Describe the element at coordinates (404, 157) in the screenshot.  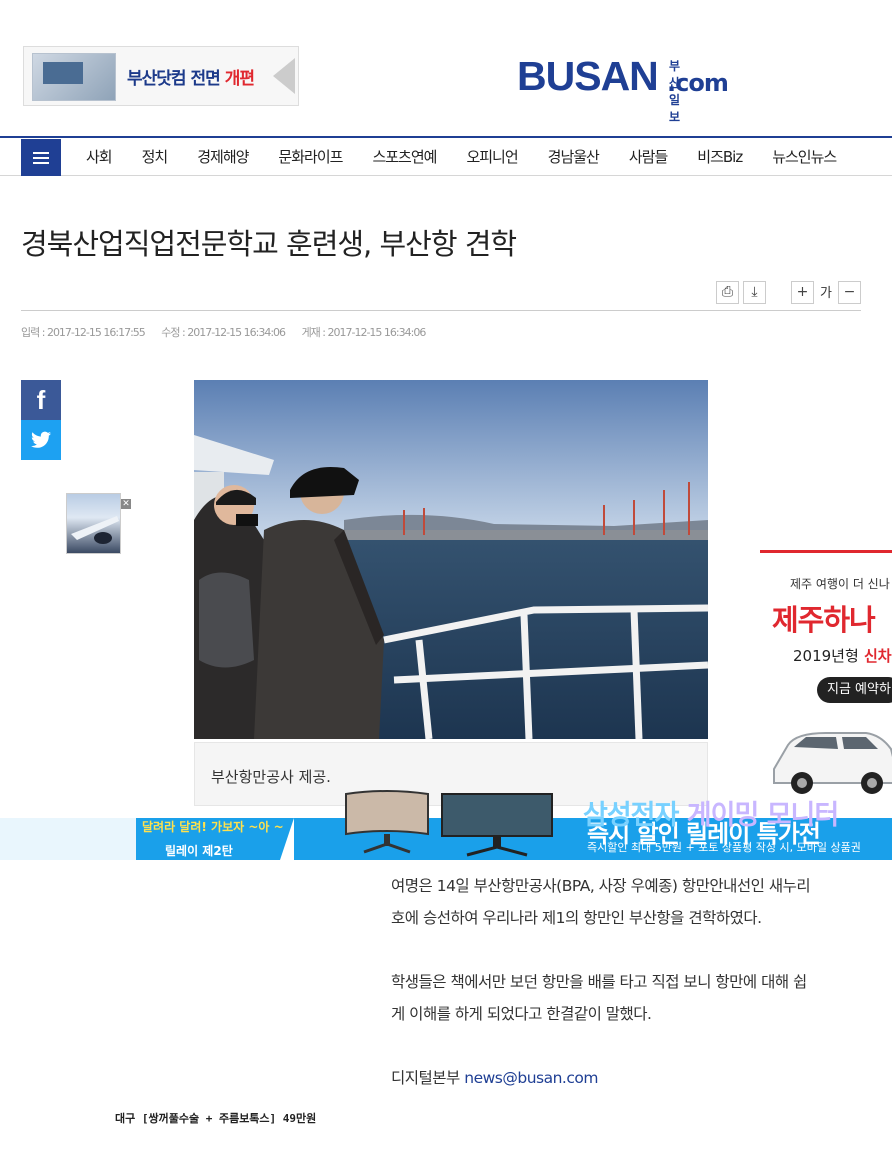
I see `nav-item-sports: 스포츠연예` at that location.